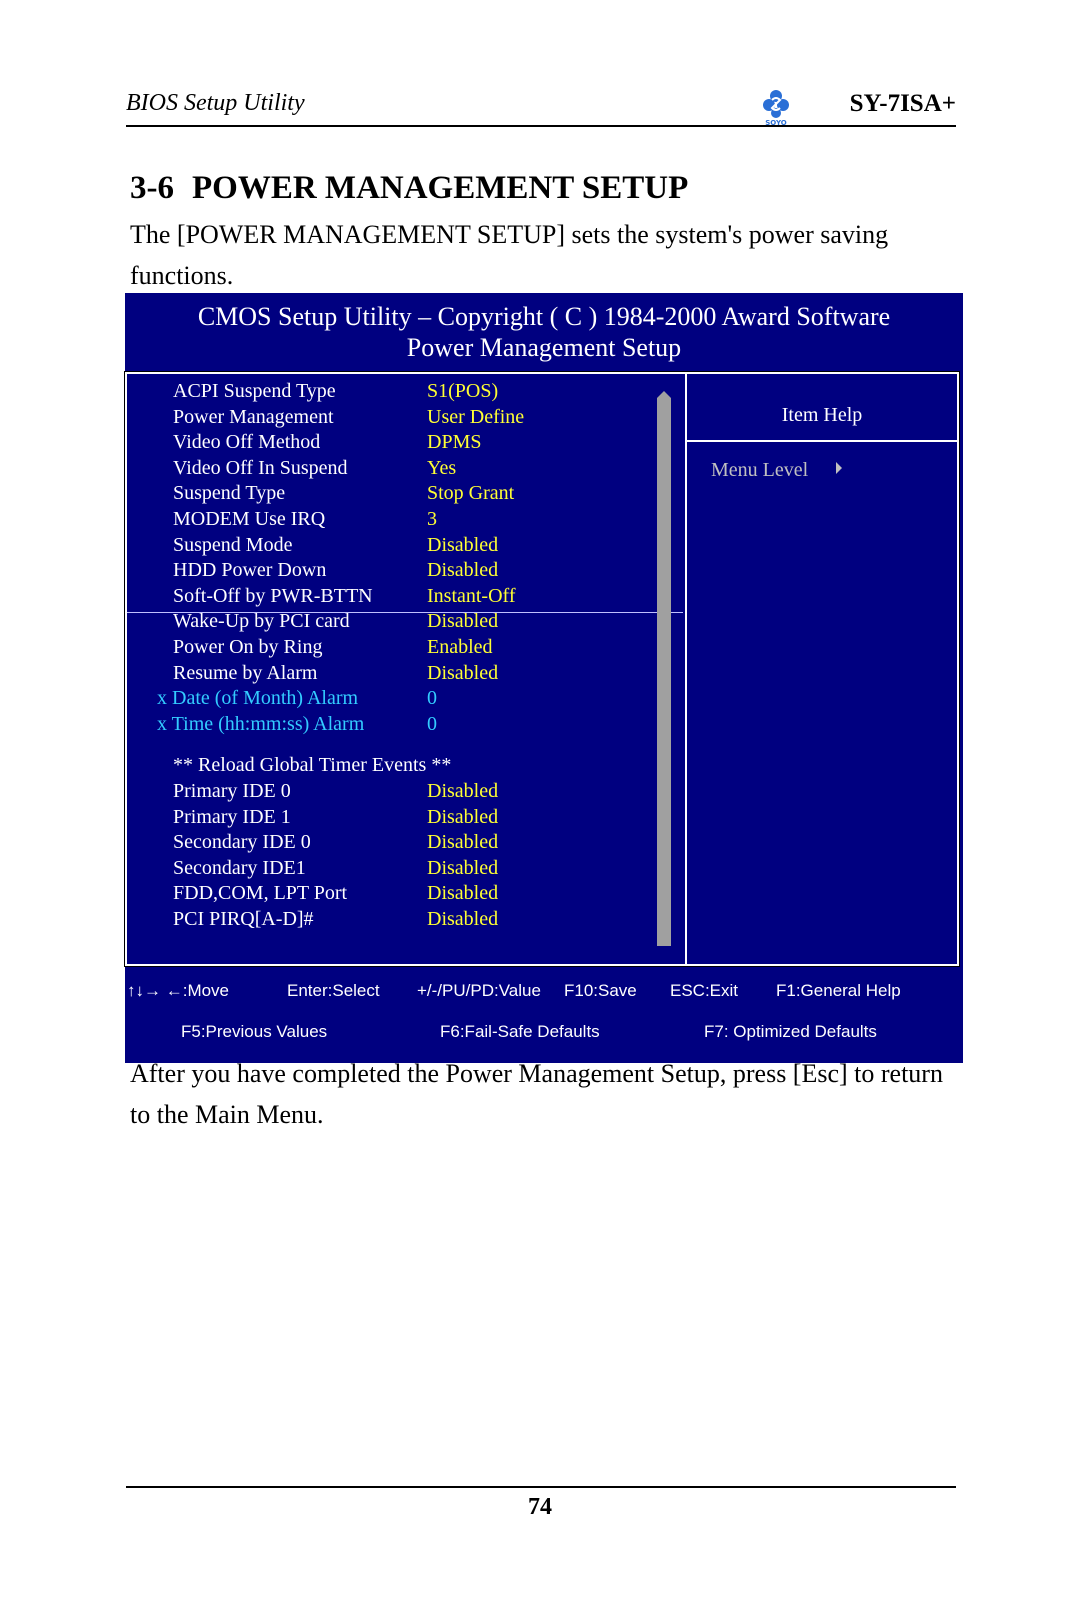  Describe the element at coordinates (471, 596) in the screenshot. I see `setting-value: Instant-Off` at that location.